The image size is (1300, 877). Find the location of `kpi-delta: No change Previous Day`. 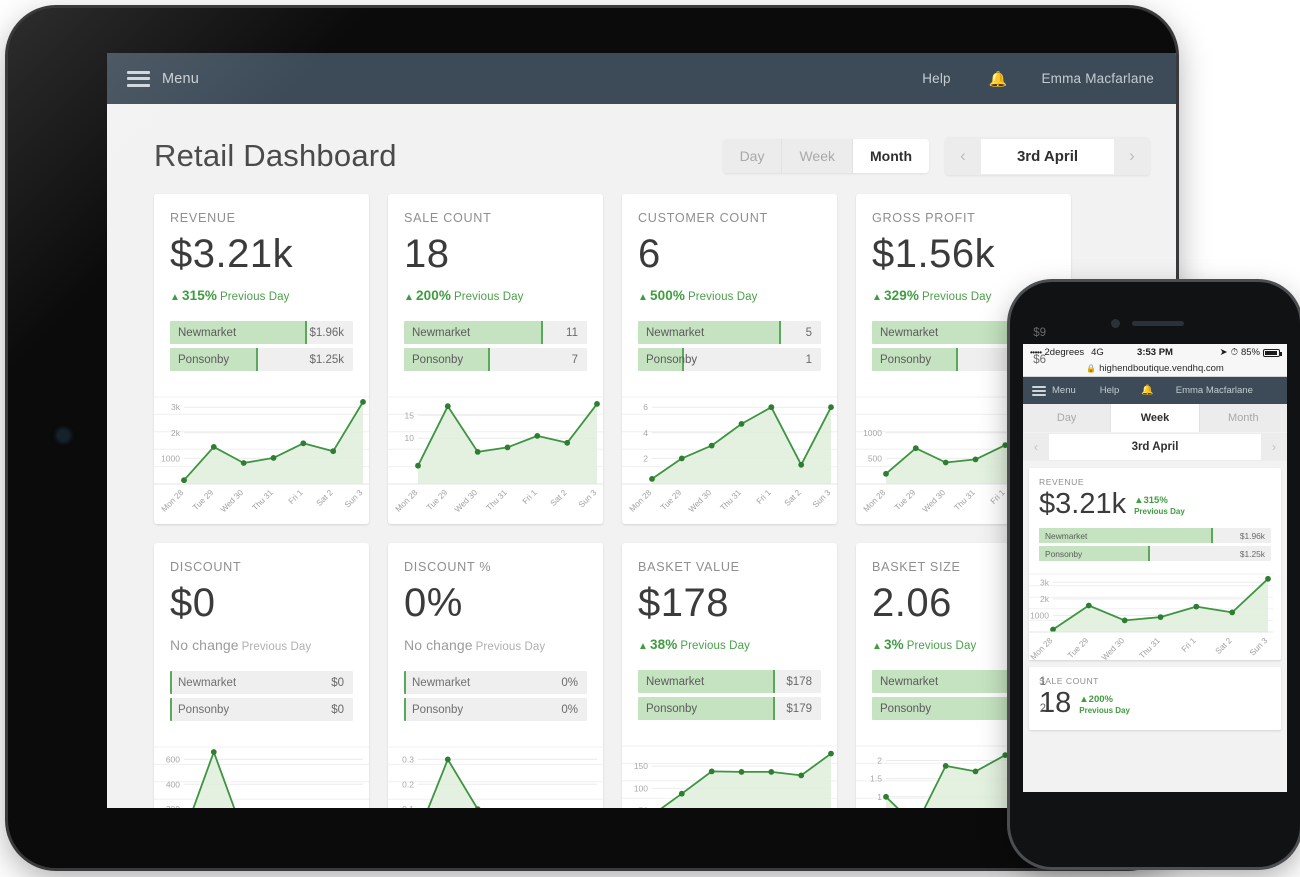

kpi-delta: No change Previous Day is located at coordinates (495, 645).